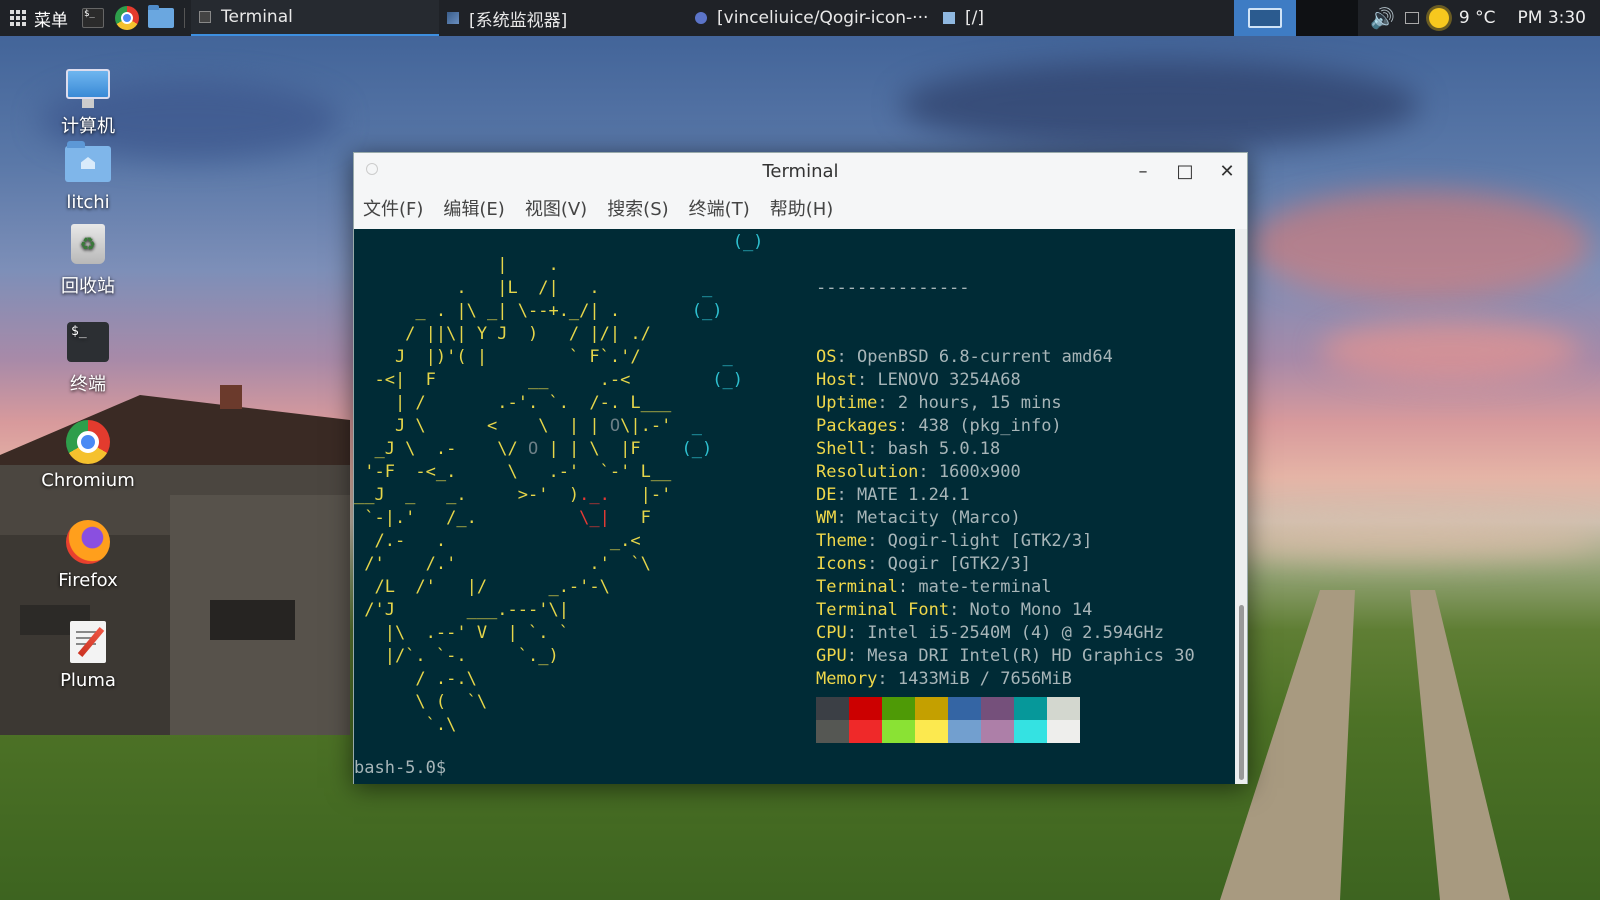 Image resolution: width=1600 pixels, height=900 pixels. I want to click on desktop-icon-pluma: Pluma, so click(88, 654).